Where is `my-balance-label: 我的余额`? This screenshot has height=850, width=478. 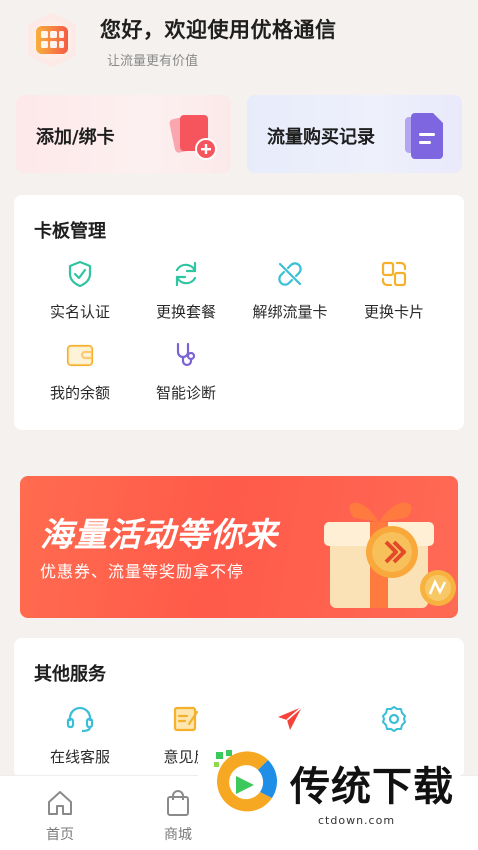
my-balance-label: 我的余额 is located at coordinates (79, 393).